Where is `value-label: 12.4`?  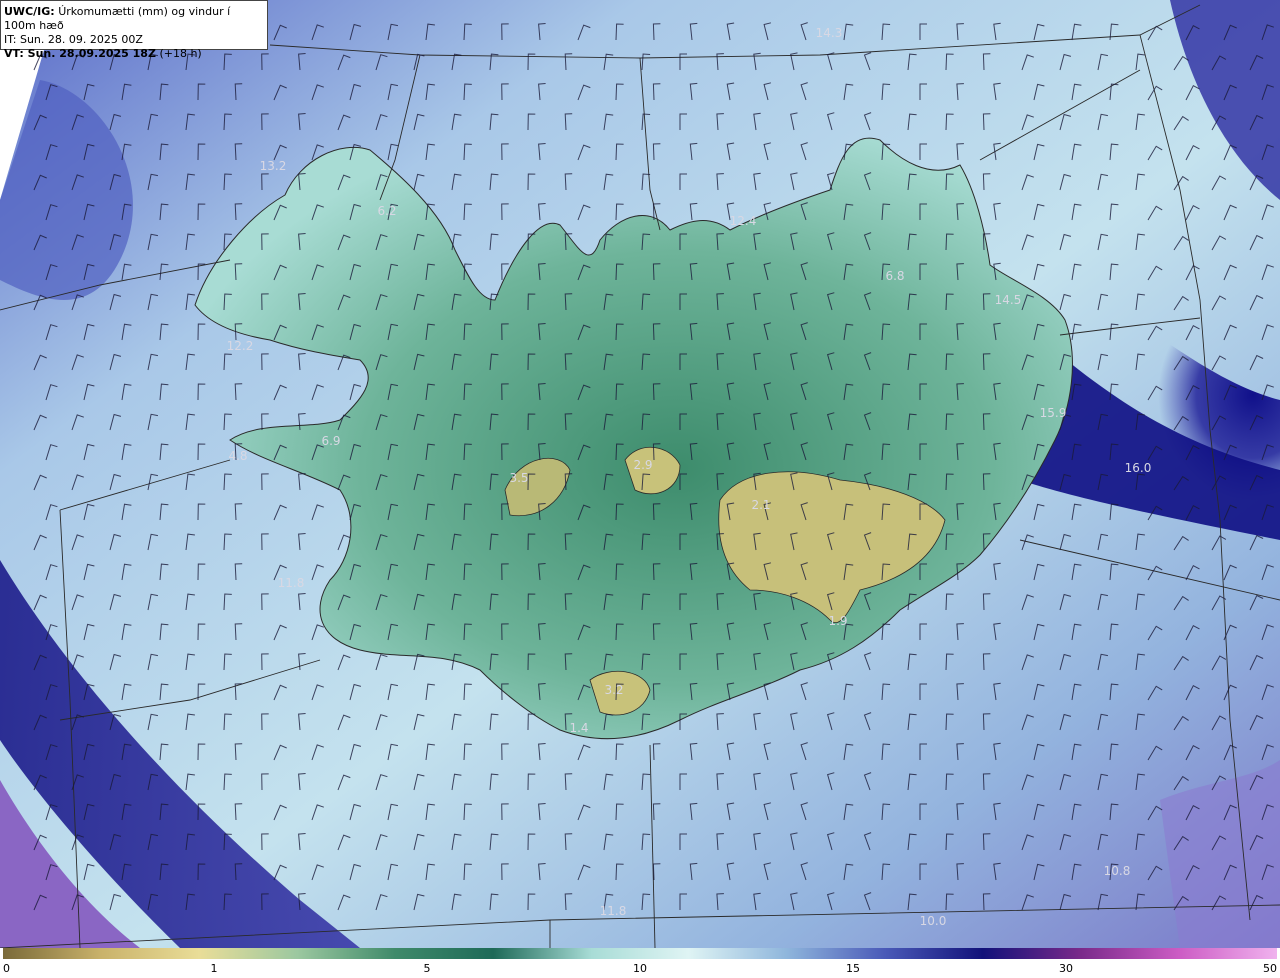 value-label: 12.4 is located at coordinates (743, 221).